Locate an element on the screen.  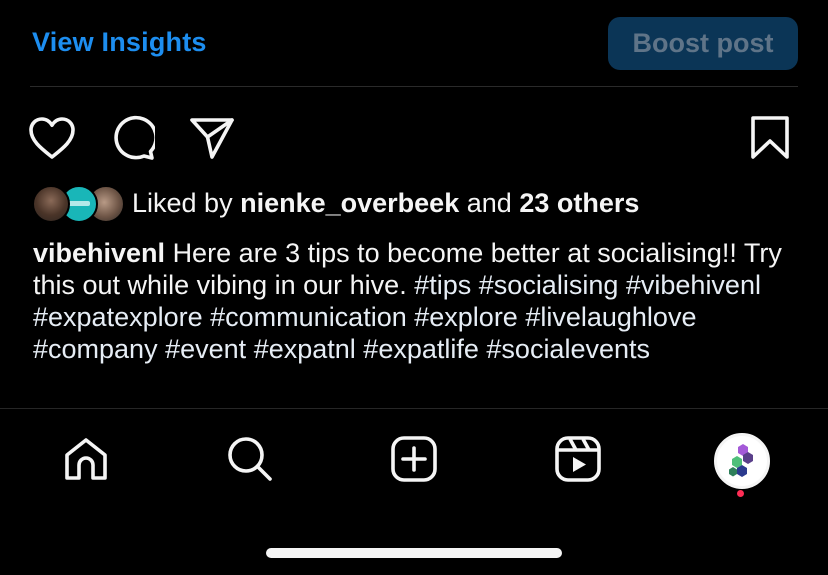
tab-home is located at coordinates (86, 459).